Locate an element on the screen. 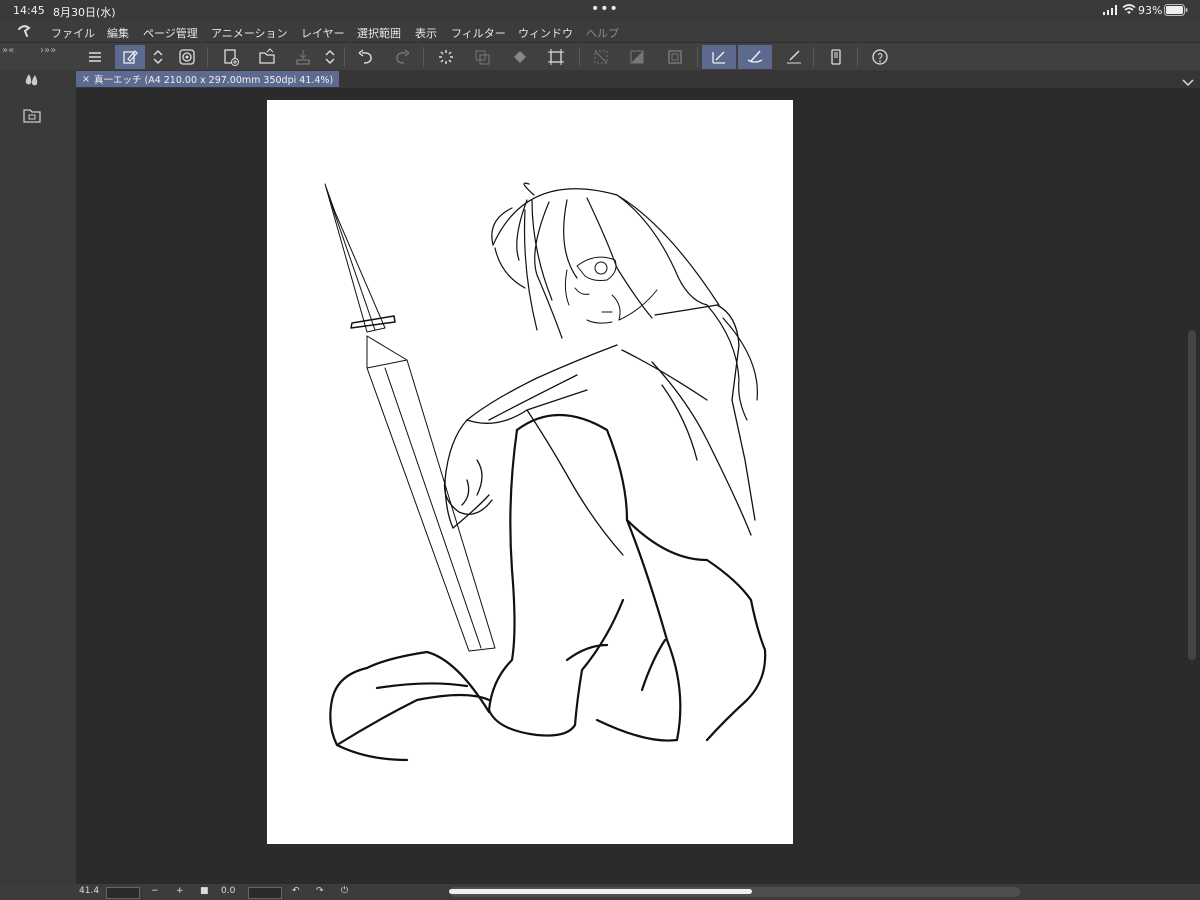  open-folder-icon is located at coordinates (267, 57).